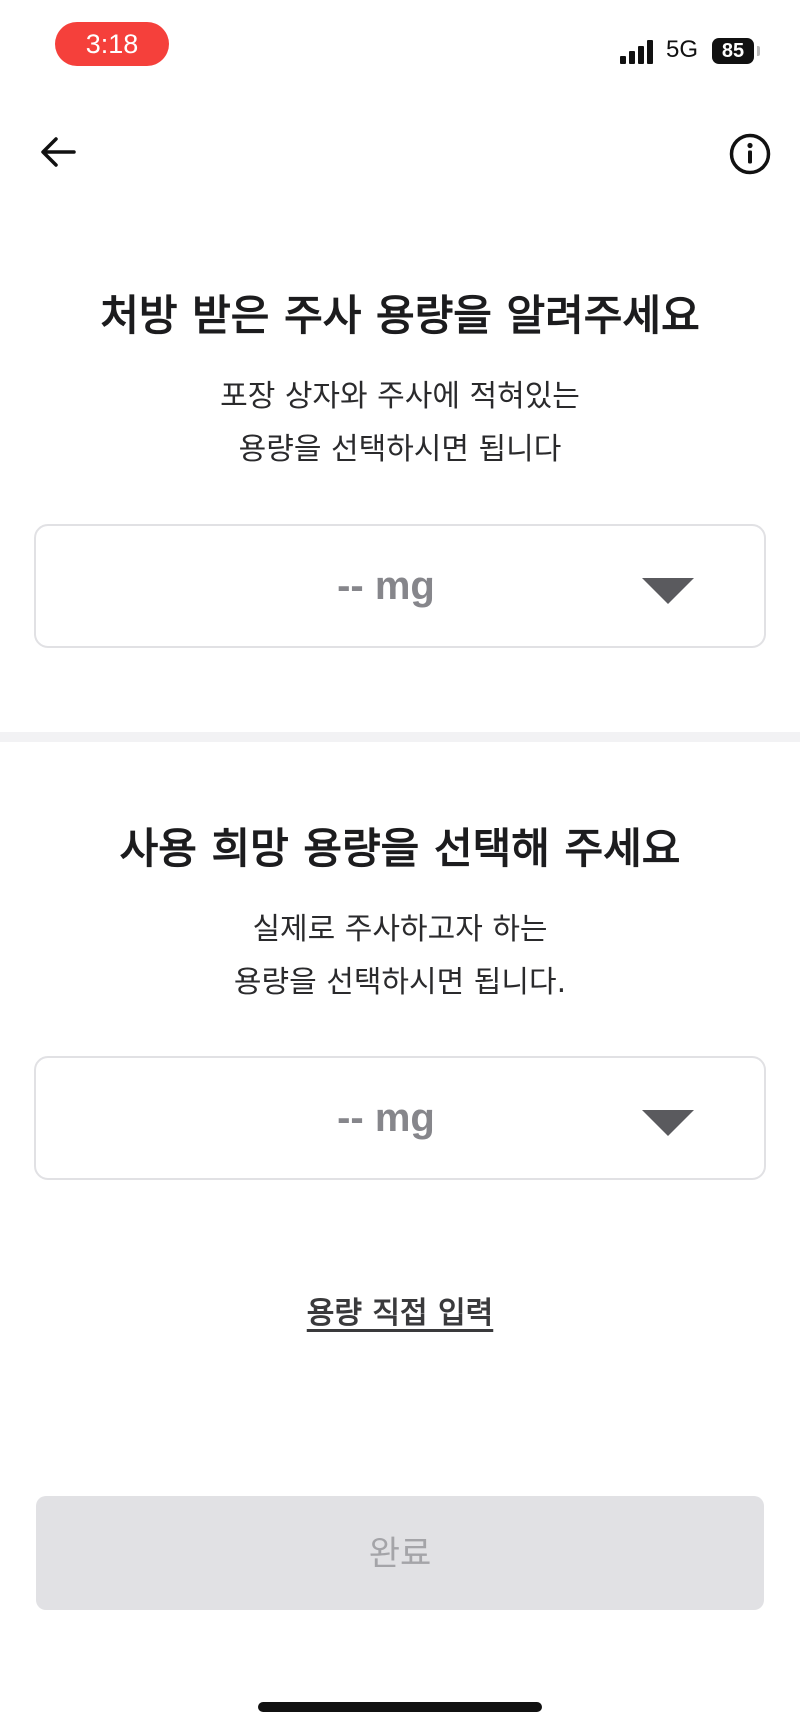 The width and height of the screenshot is (800, 1730). I want to click on desired-dose-title: 사용 희망 용량을 선택해 주세요, so click(400, 848).